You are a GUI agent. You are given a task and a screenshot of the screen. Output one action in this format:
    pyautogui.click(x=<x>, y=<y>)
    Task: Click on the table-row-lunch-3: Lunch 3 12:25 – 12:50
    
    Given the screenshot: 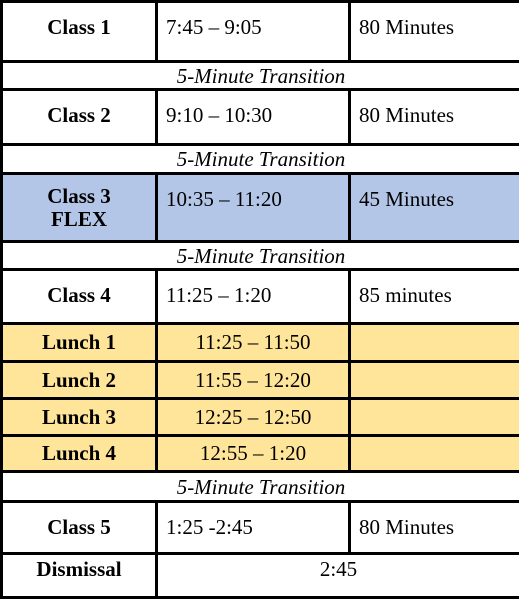 What is the action you would take?
    pyautogui.click(x=260, y=417)
    